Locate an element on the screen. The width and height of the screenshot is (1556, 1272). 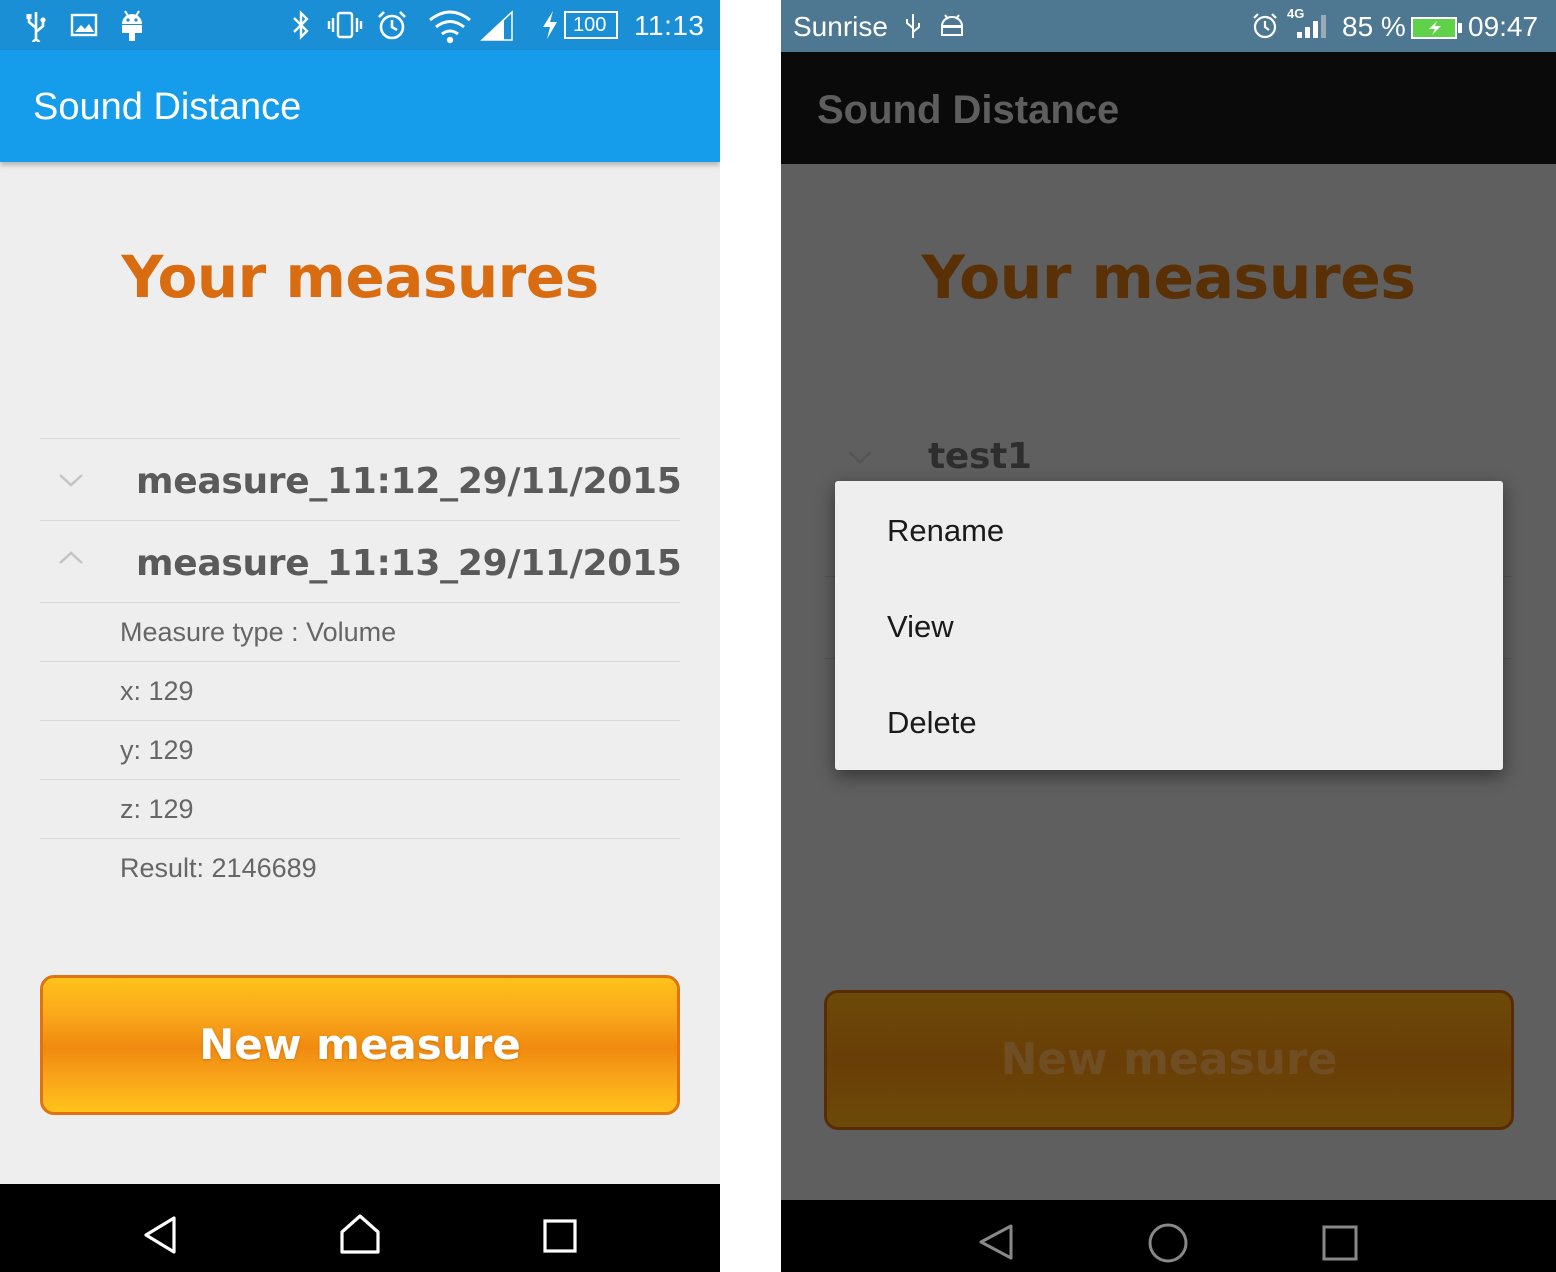
measure-detail-row: Measure type : Volume is located at coordinates (360, 631).